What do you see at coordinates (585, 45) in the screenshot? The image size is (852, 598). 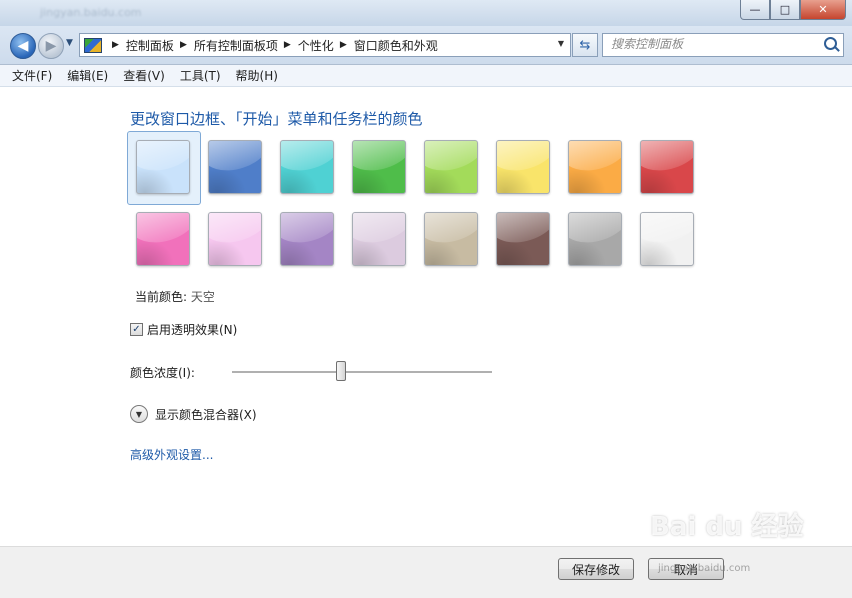 I see `refresh-button: ⇆` at bounding box center [585, 45].